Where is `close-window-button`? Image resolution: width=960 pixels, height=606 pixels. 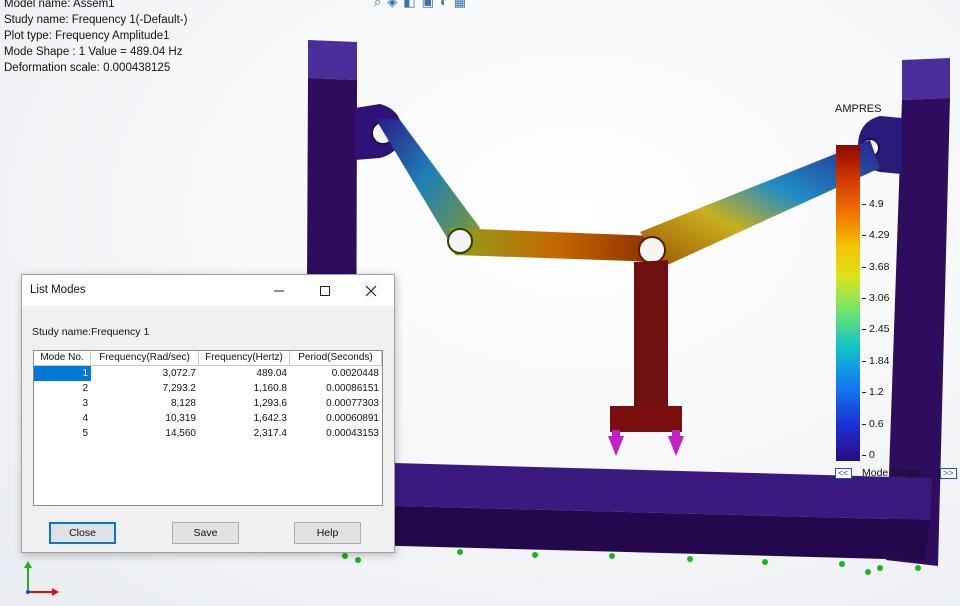
close-window-button is located at coordinates (371, 290).